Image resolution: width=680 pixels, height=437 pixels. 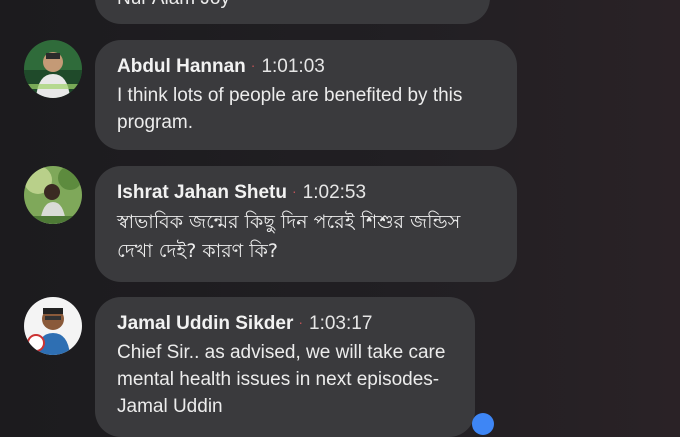 I want to click on comment-timestamp: 1:03:17, so click(x=340, y=323).